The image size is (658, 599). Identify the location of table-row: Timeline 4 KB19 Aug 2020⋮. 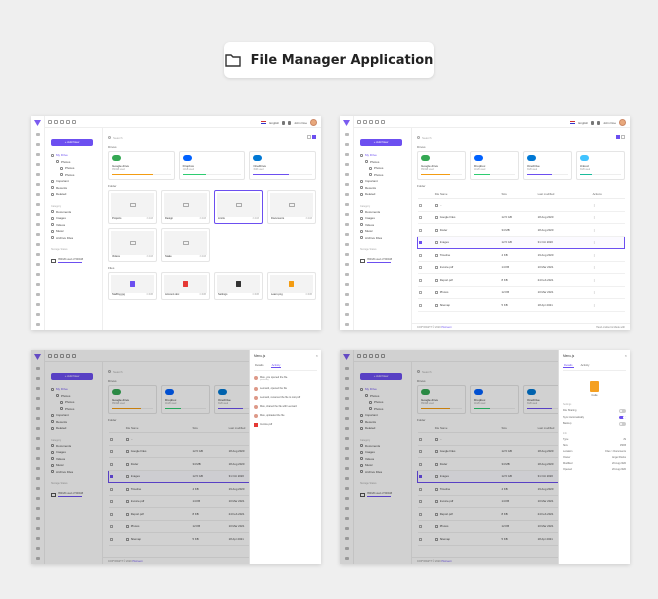
(521, 255).